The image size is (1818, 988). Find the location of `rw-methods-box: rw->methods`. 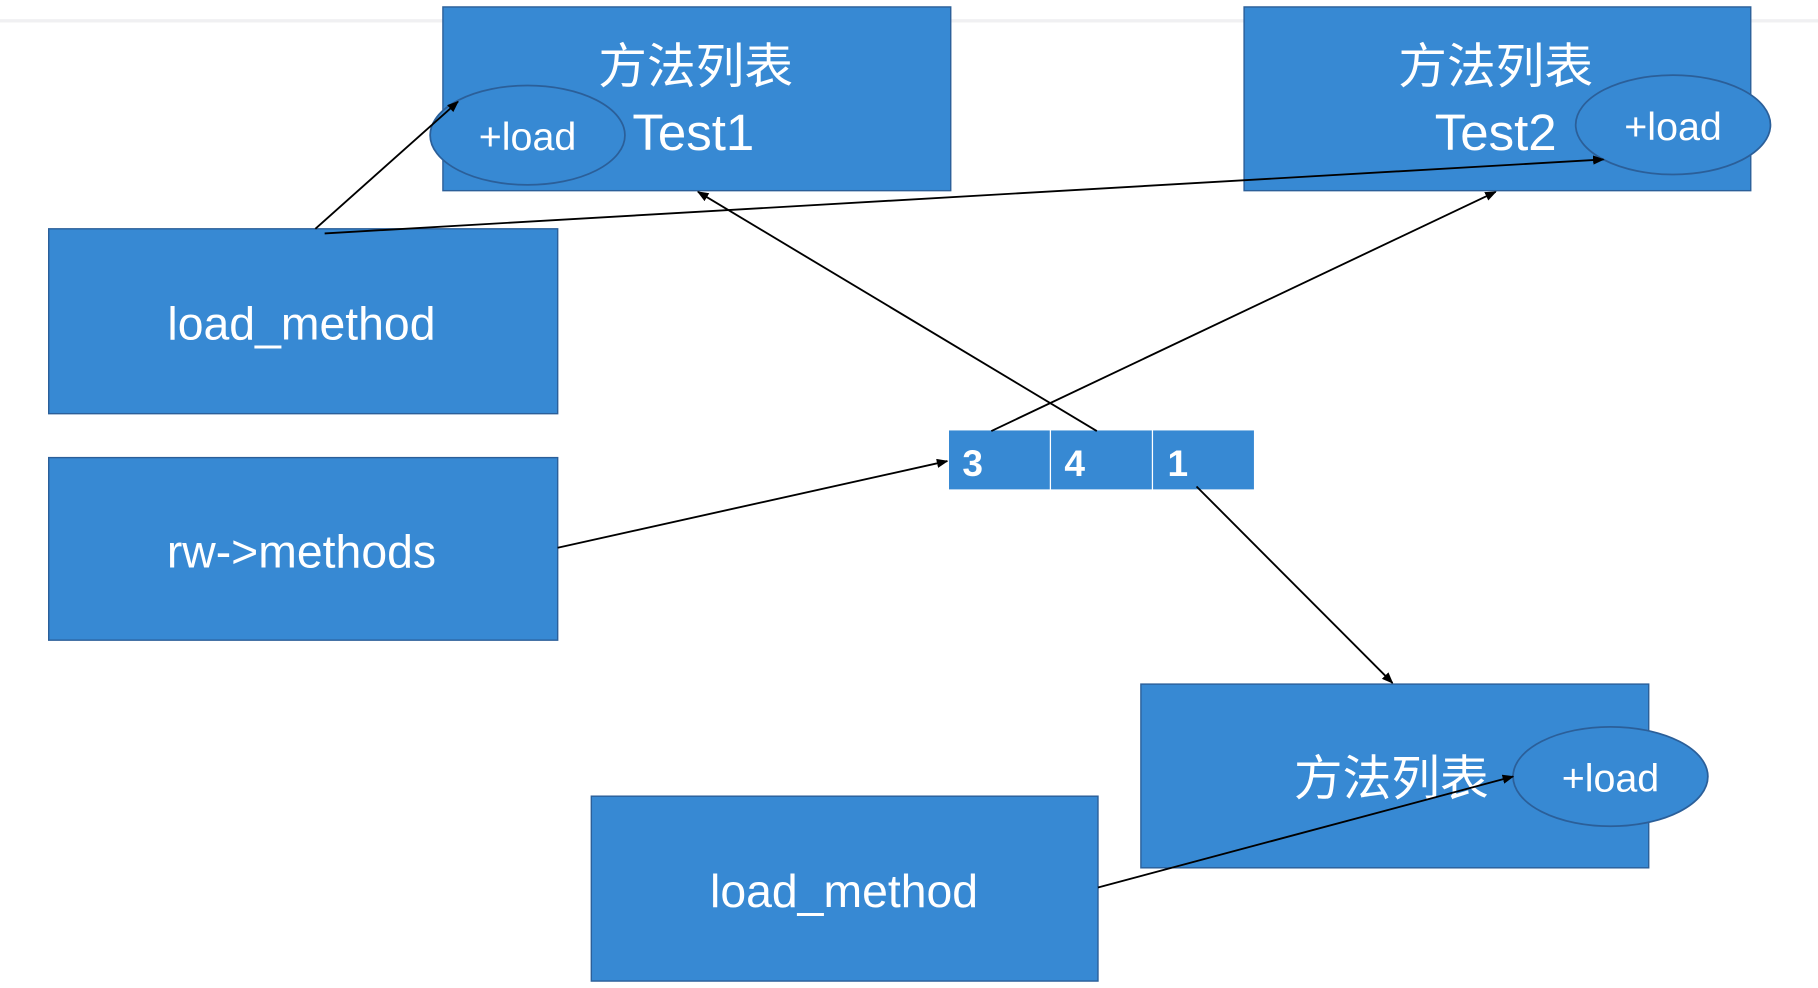

rw-methods-box: rw->methods is located at coordinates (303, 548).